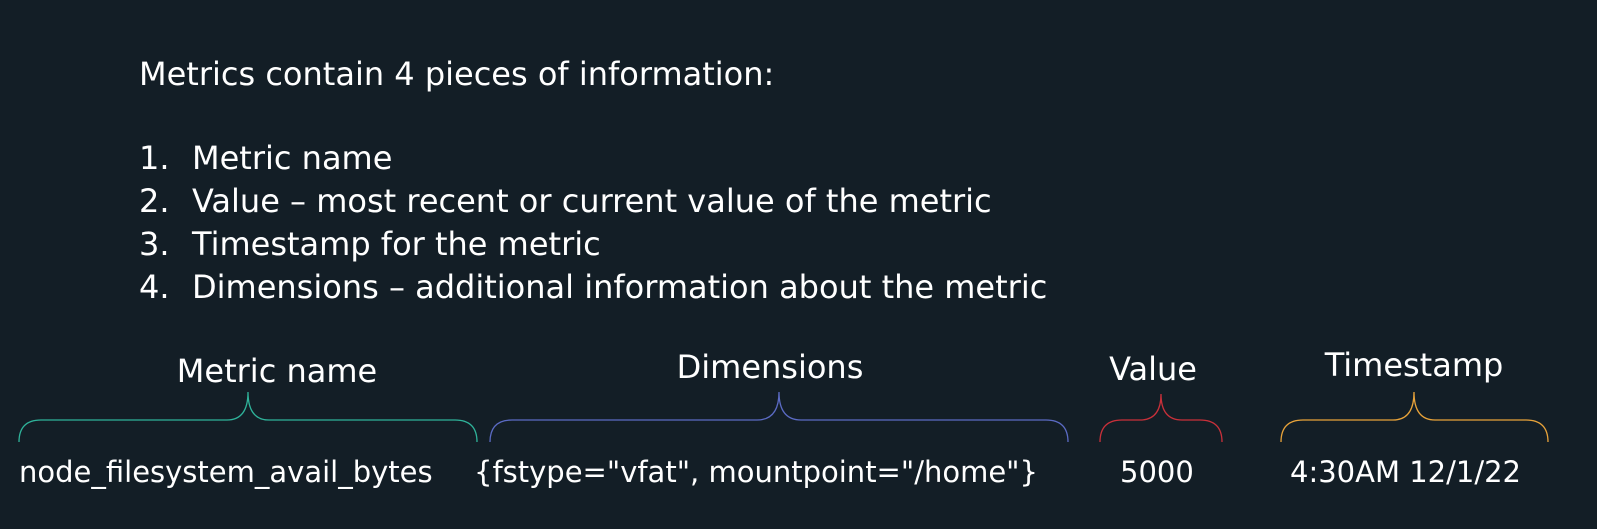  I want to click on sample-dimensions: {fstype="vfat", mountpoint="/home"}, so click(756, 472).